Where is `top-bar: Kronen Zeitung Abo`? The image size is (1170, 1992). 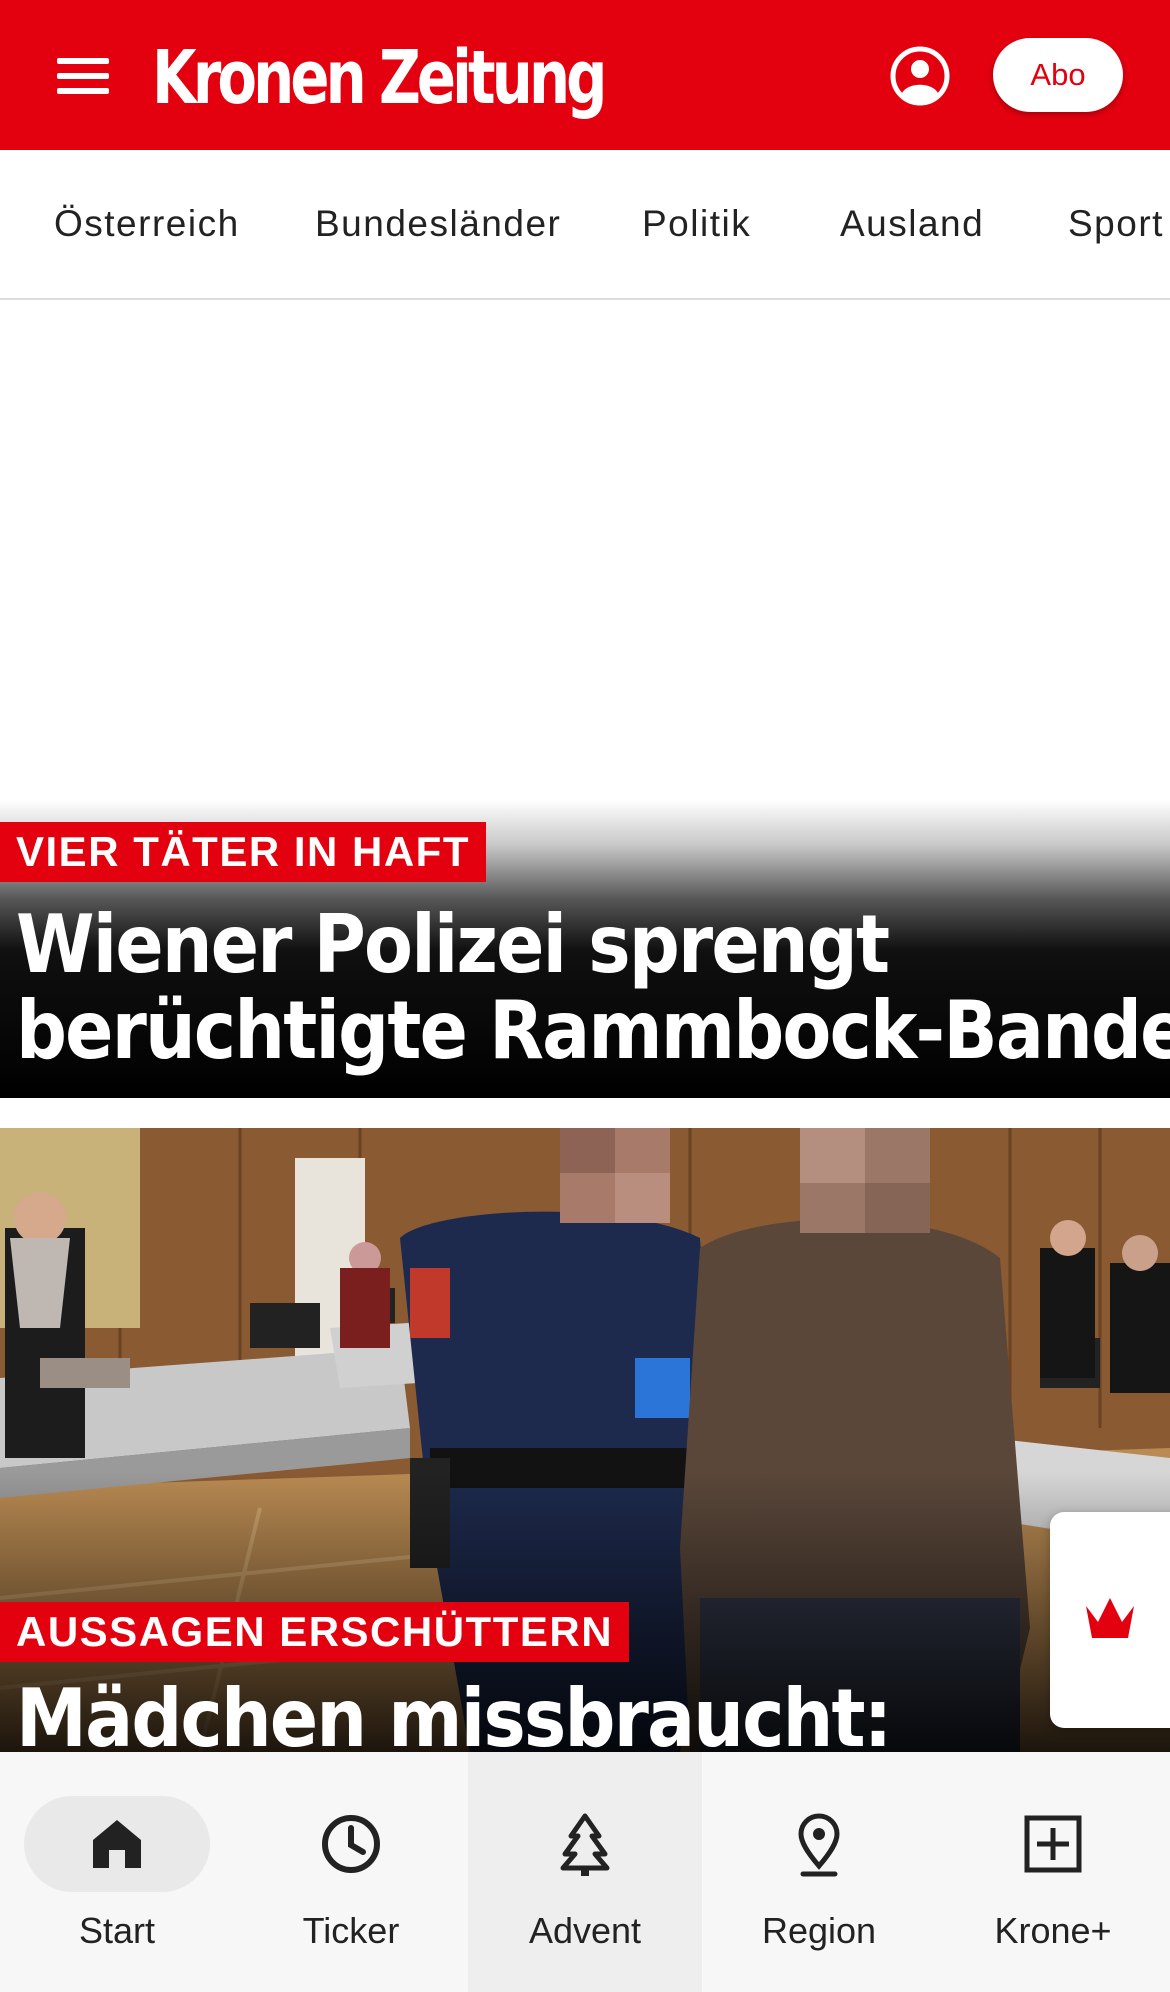
top-bar: Kronen Zeitung Abo is located at coordinates (585, 75).